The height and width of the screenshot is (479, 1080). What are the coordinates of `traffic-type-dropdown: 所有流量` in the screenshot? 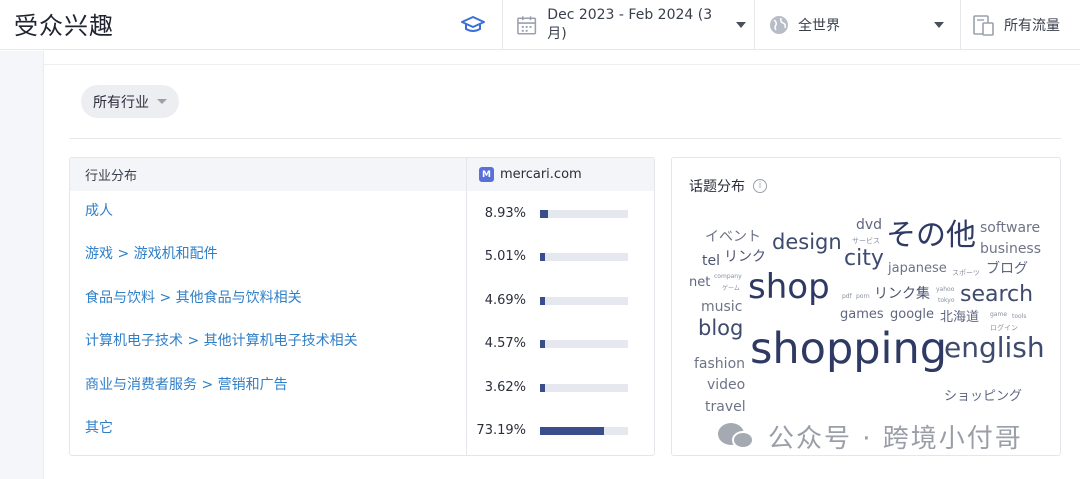 It's located at (1026, 25).